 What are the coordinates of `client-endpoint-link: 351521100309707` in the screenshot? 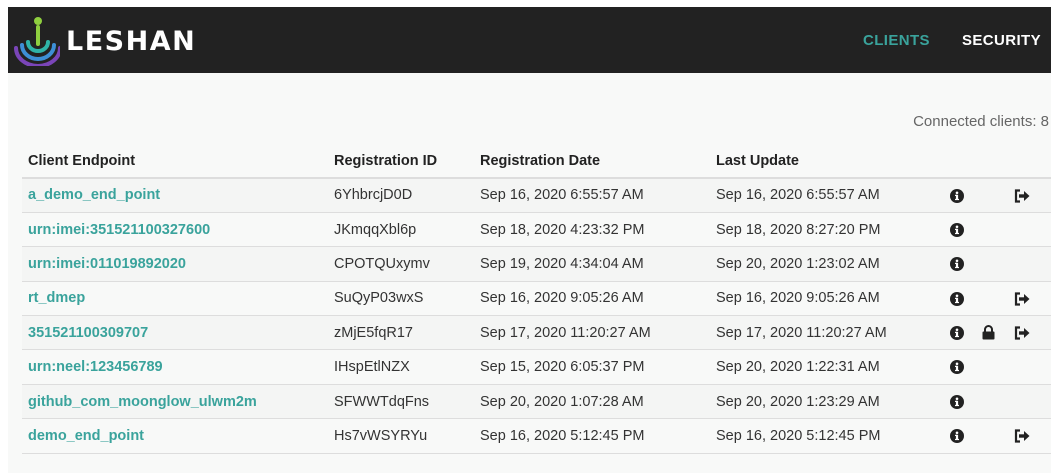 It's located at (88, 333).